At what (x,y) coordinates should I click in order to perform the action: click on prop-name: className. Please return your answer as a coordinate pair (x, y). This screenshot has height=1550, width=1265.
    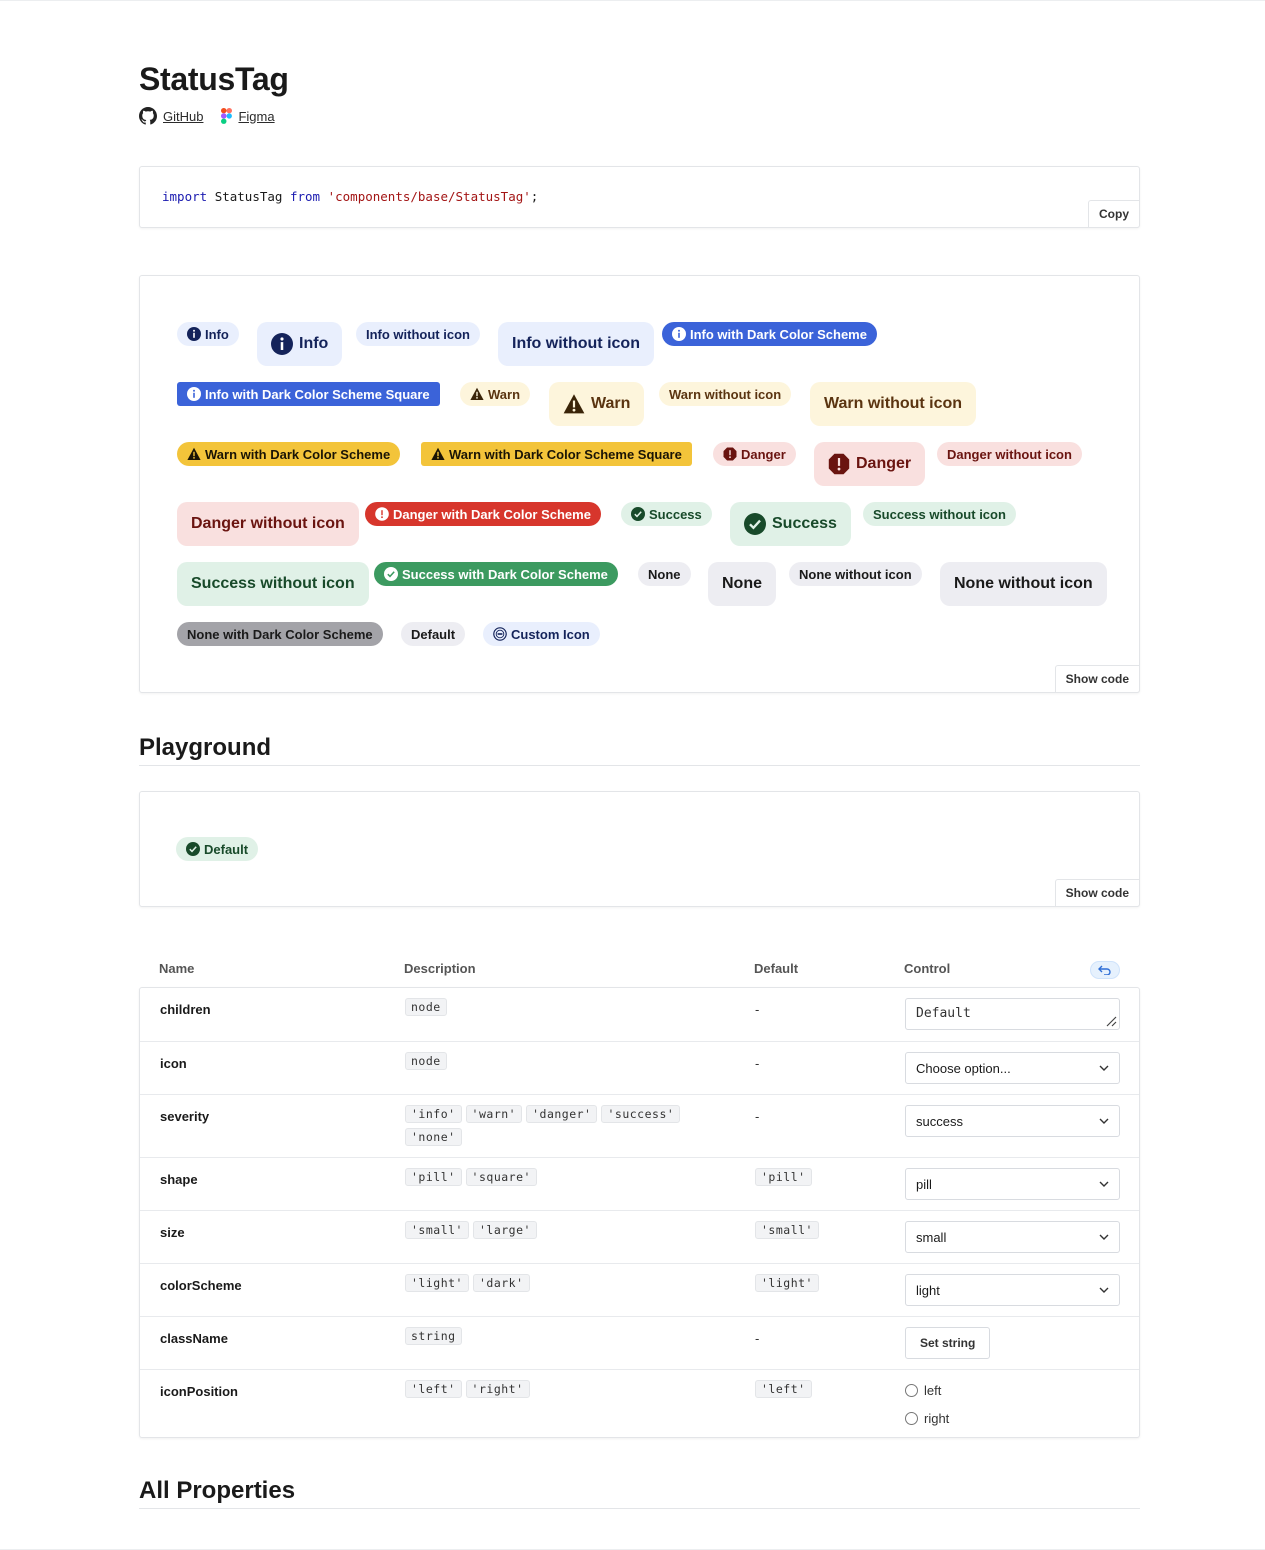
    Looking at the image, I should click on (194, 1338).